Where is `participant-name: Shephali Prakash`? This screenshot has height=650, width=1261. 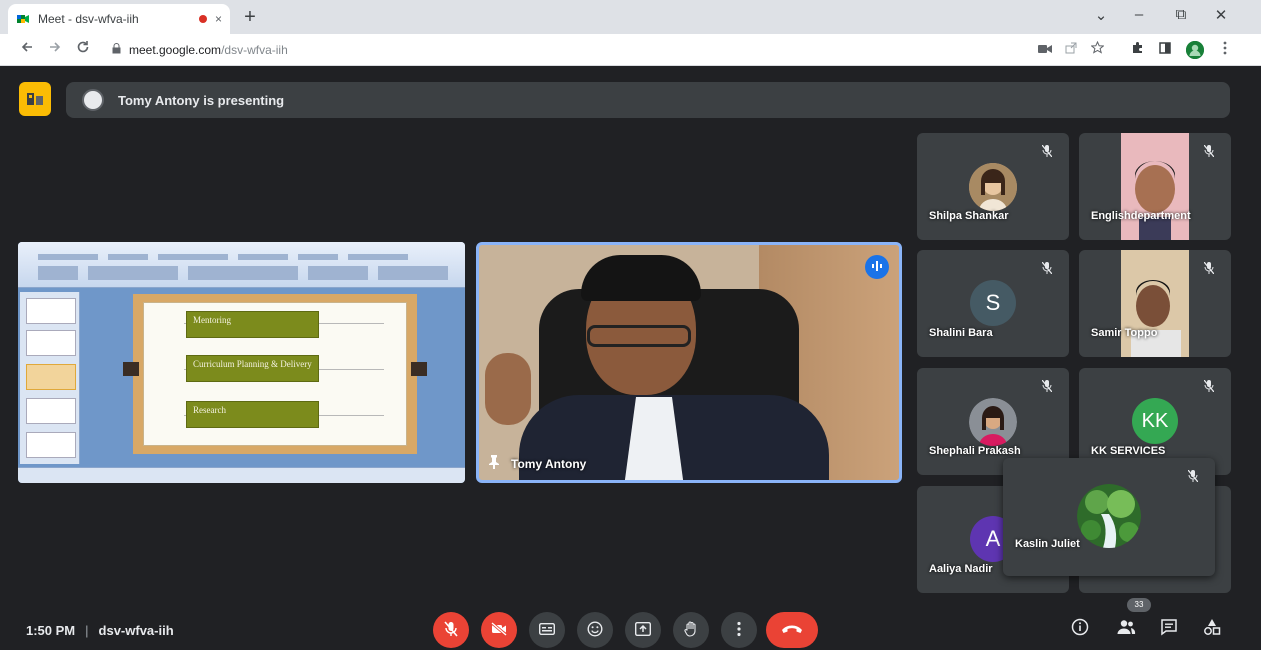 participant-name: Shephali Prakash is located at coordinates (975, 451).